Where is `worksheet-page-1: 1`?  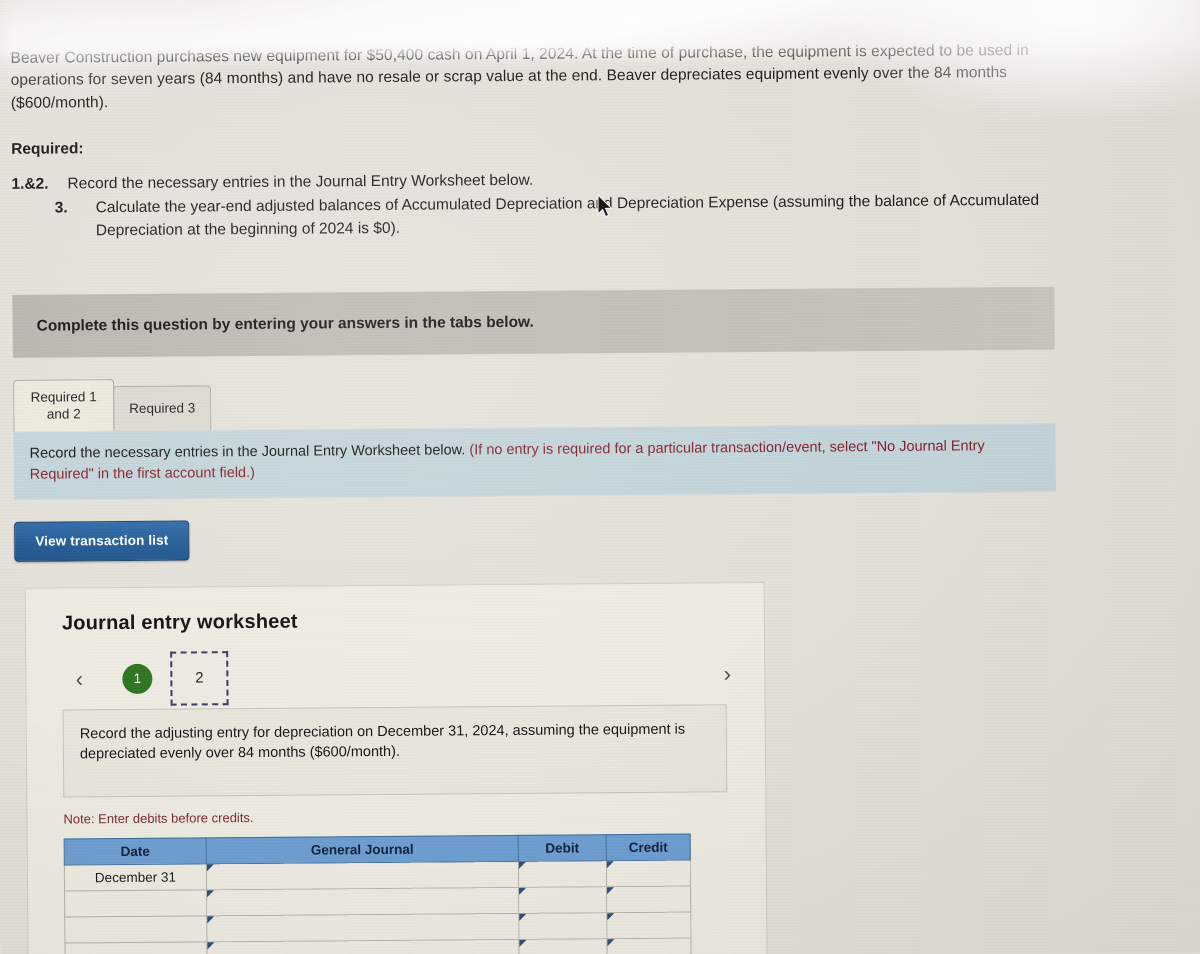
worksheet-page-1: 1 is located at coordinates (137, 678).